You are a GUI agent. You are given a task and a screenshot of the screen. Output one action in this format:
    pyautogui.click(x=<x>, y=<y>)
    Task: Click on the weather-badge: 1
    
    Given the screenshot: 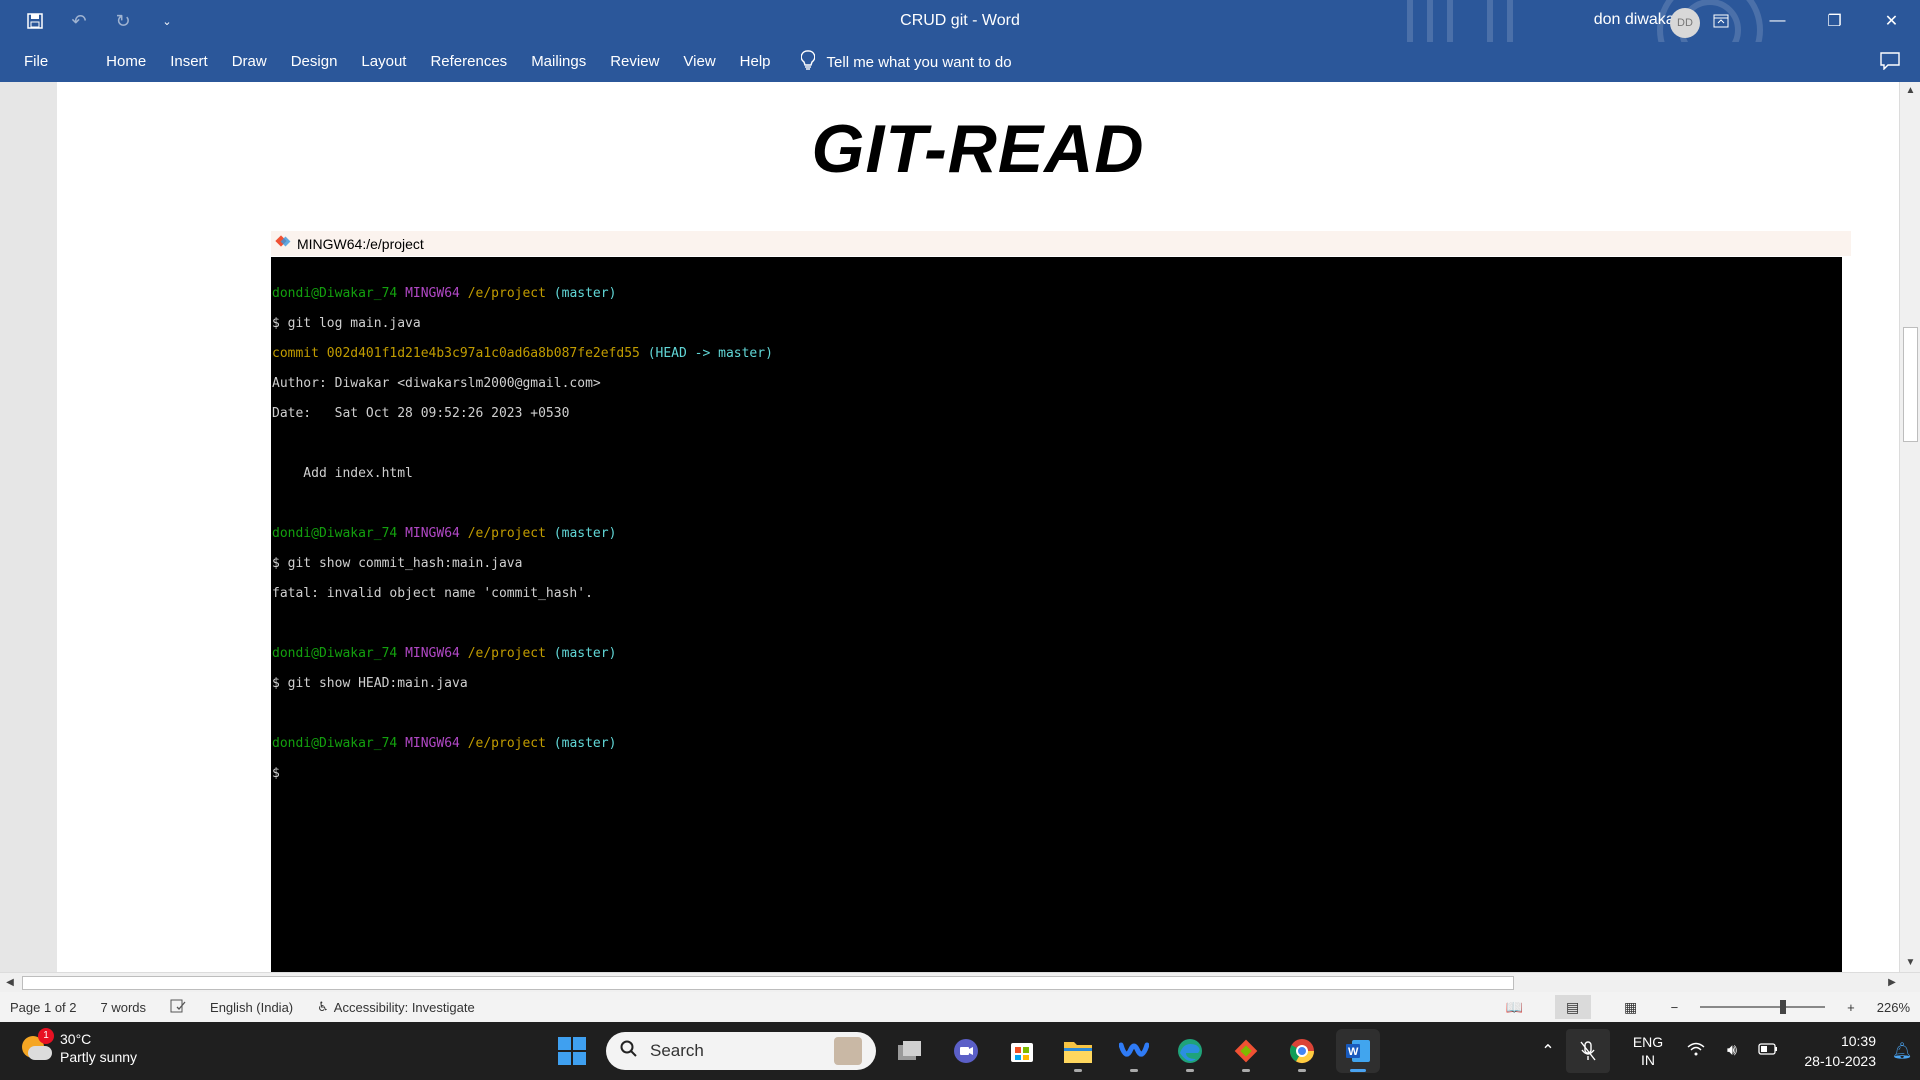 What is the action you would take?
    pyautogui.click(x=46, y=1036)
    